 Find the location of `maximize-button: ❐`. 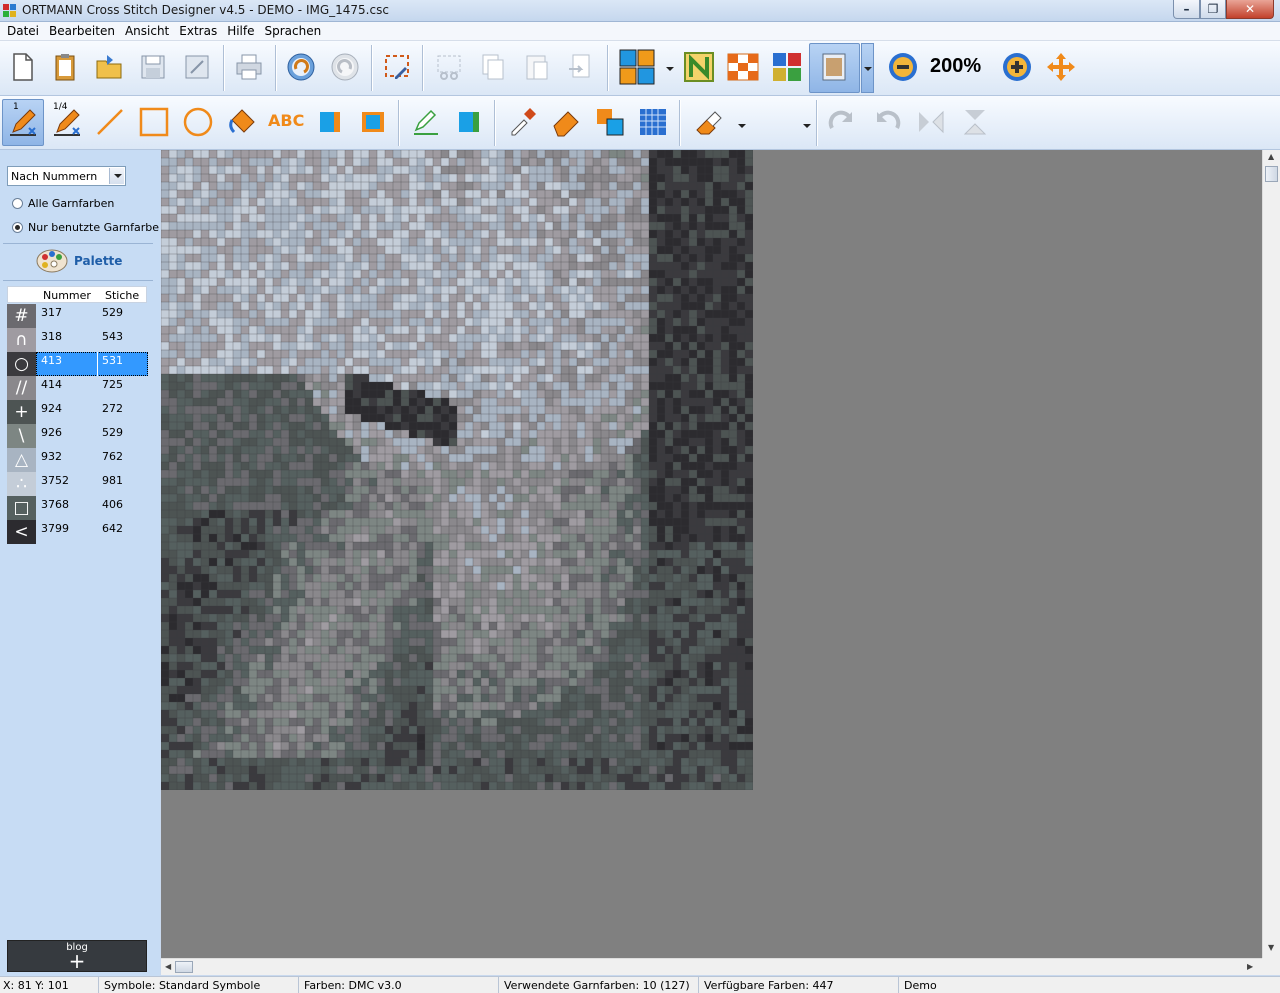

maximize-button: ❐ is located at coordinates (1213, 9).